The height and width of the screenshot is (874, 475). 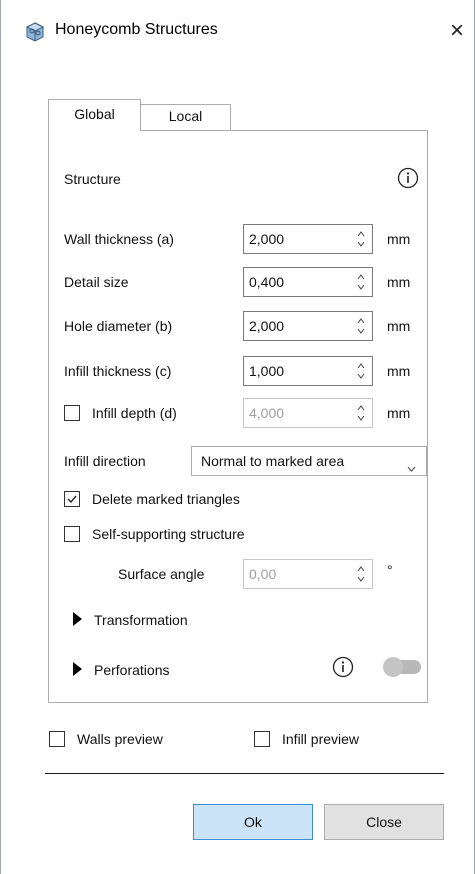 What do you see at coordinates (308, 574) in the screenshot?
I see `surface-angle-spinbox: 0,00` at bounding box center [308, 574].